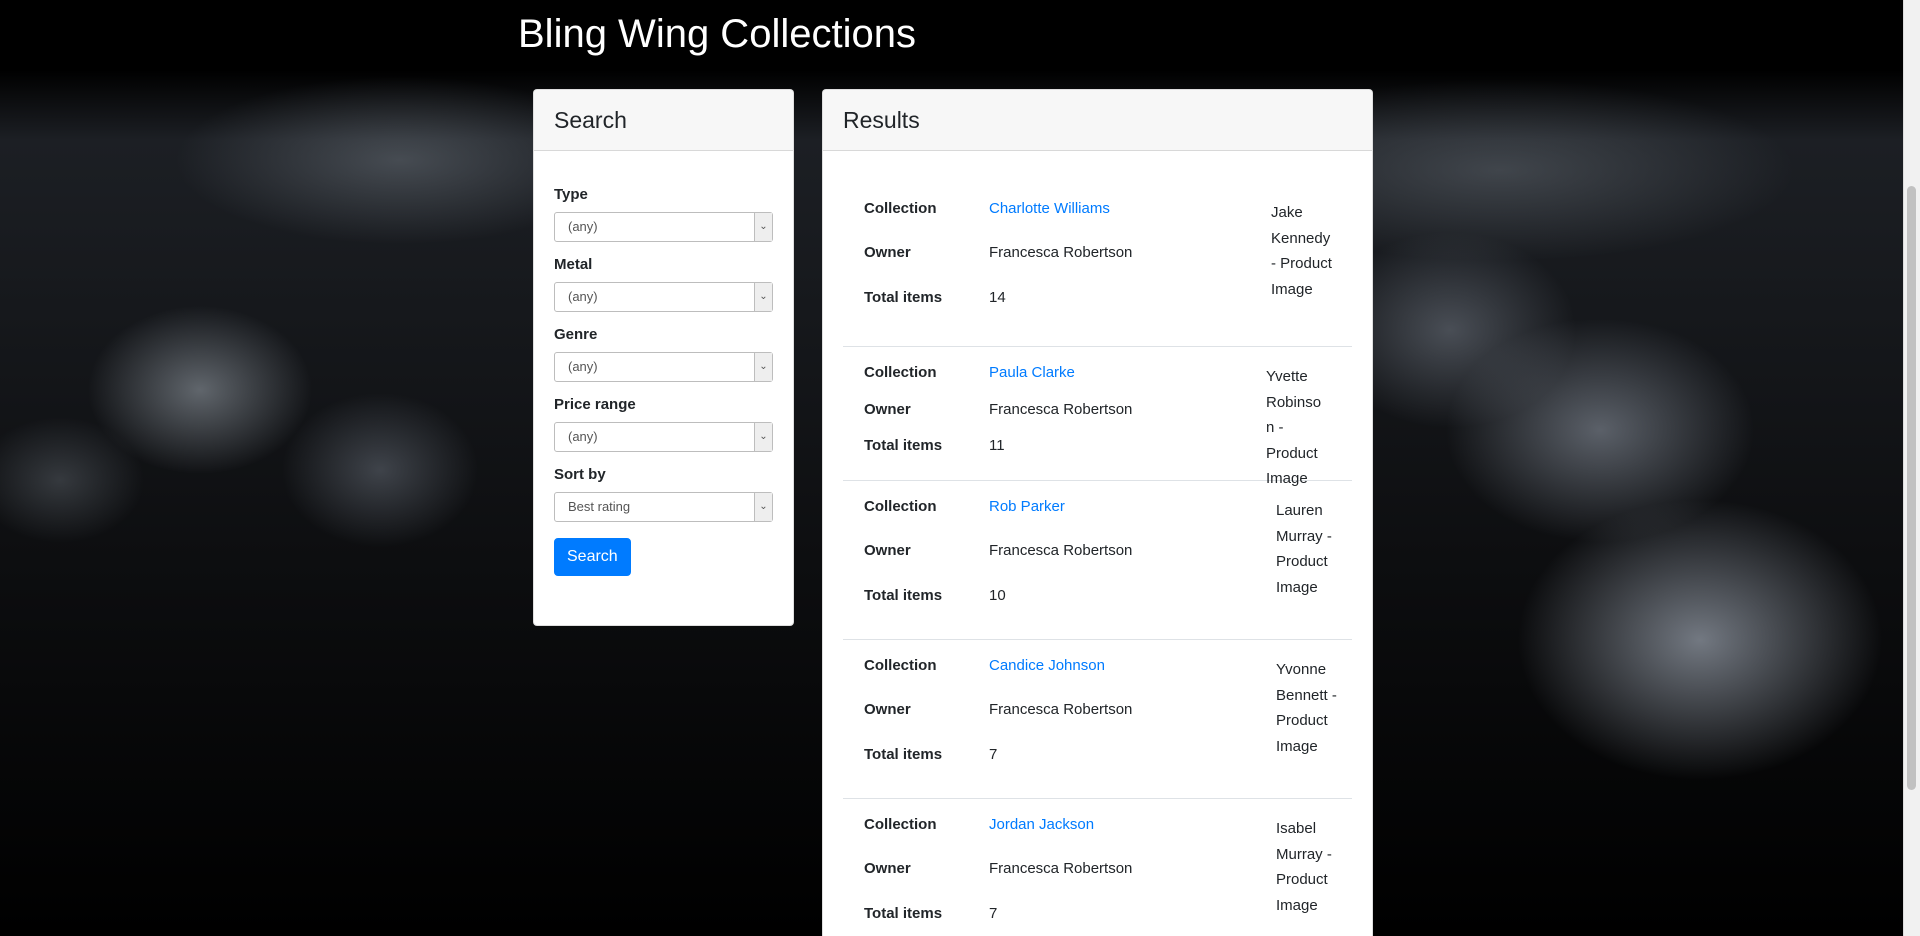  I want to click on type-field: Type (any) ⌄, so click(663, 214).